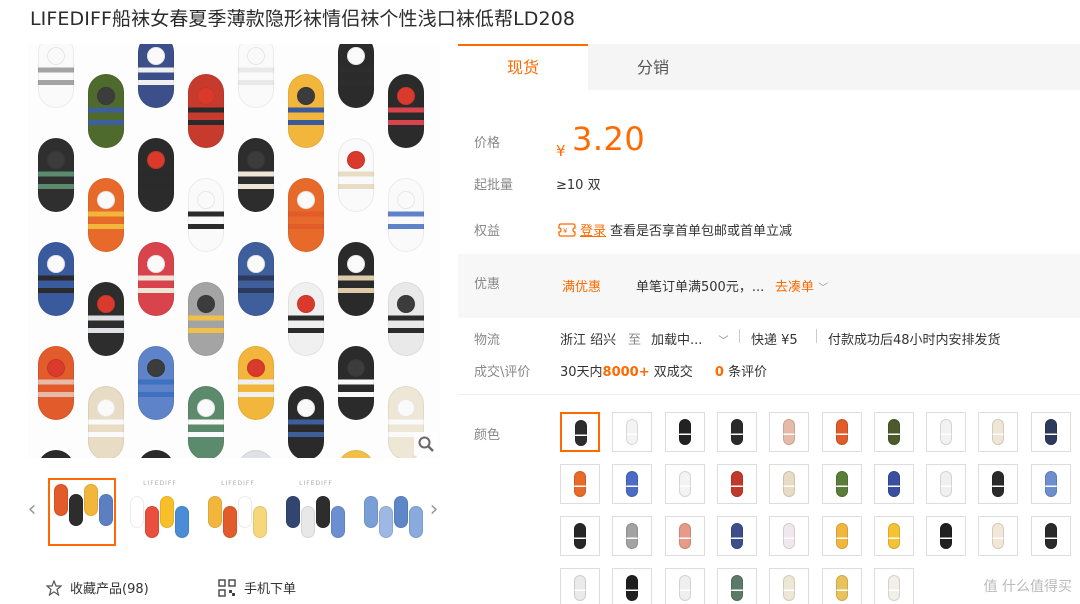  Describe the element at coordinates (97, 587) in the screenshot. I see `favorite-link: 收藏产品(98)` at that location.